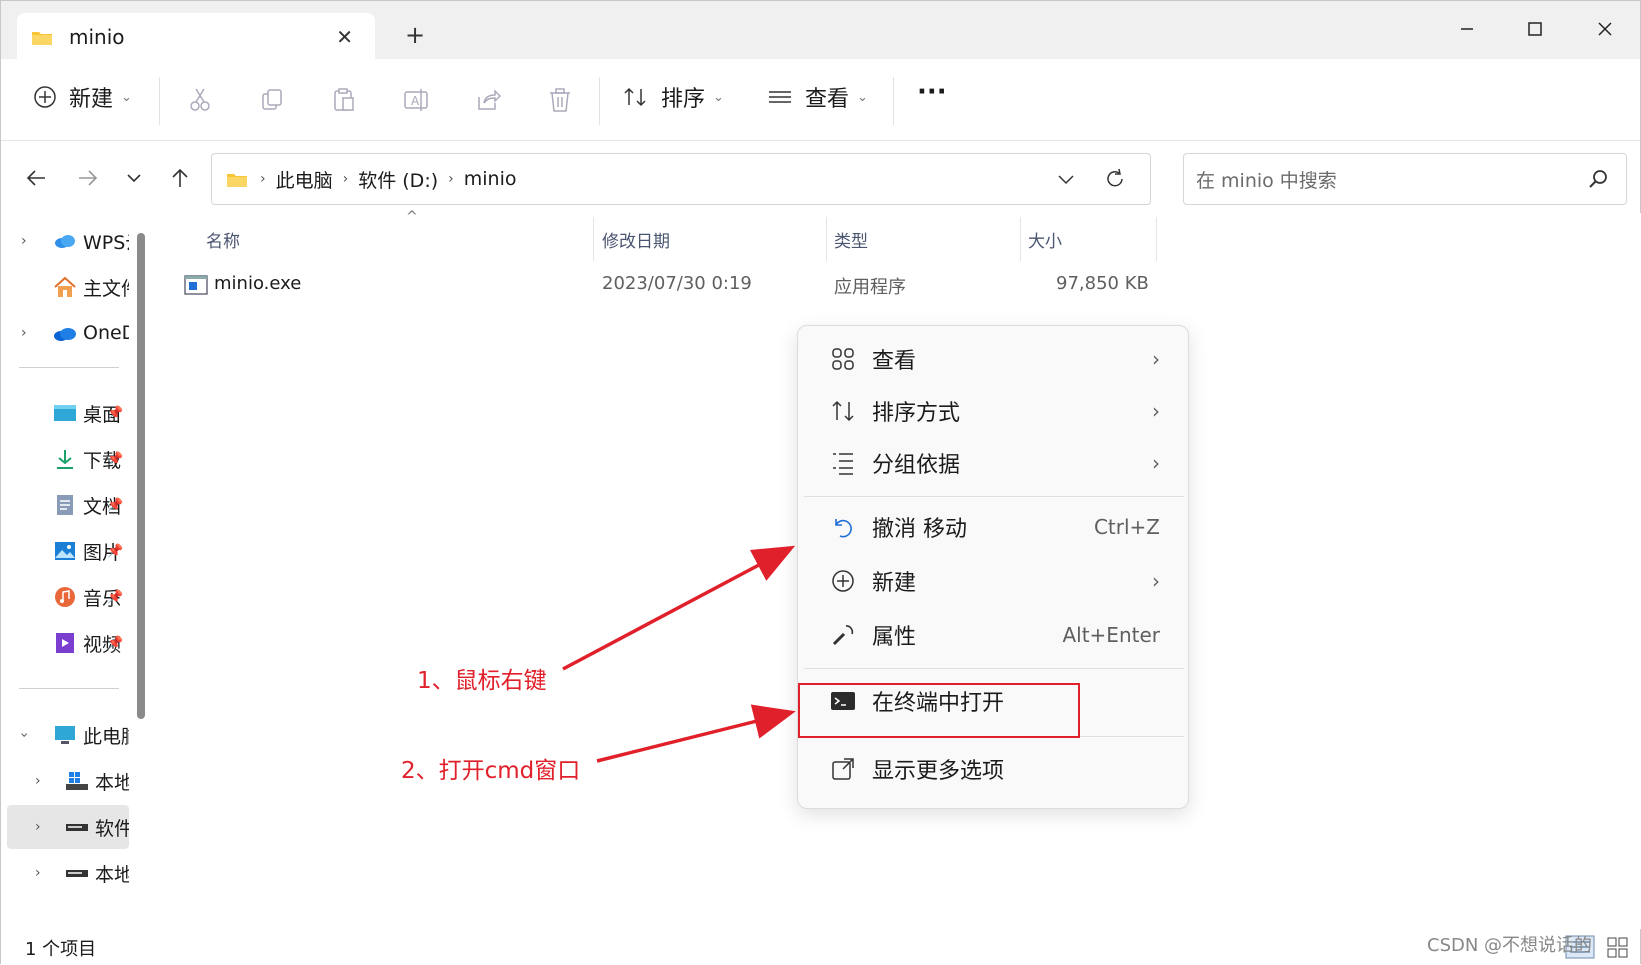  I want to click on sidebar-item-wps-cloud: › WPS云, so click(65, 241).